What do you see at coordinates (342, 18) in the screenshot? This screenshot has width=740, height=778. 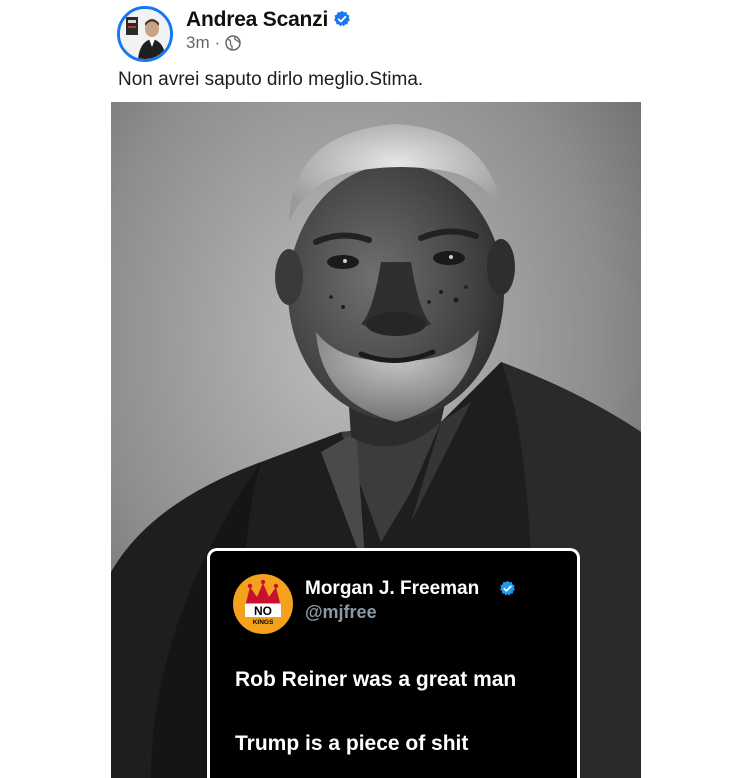 I see `verified-badge-icon` at bounding box center [342, 18].